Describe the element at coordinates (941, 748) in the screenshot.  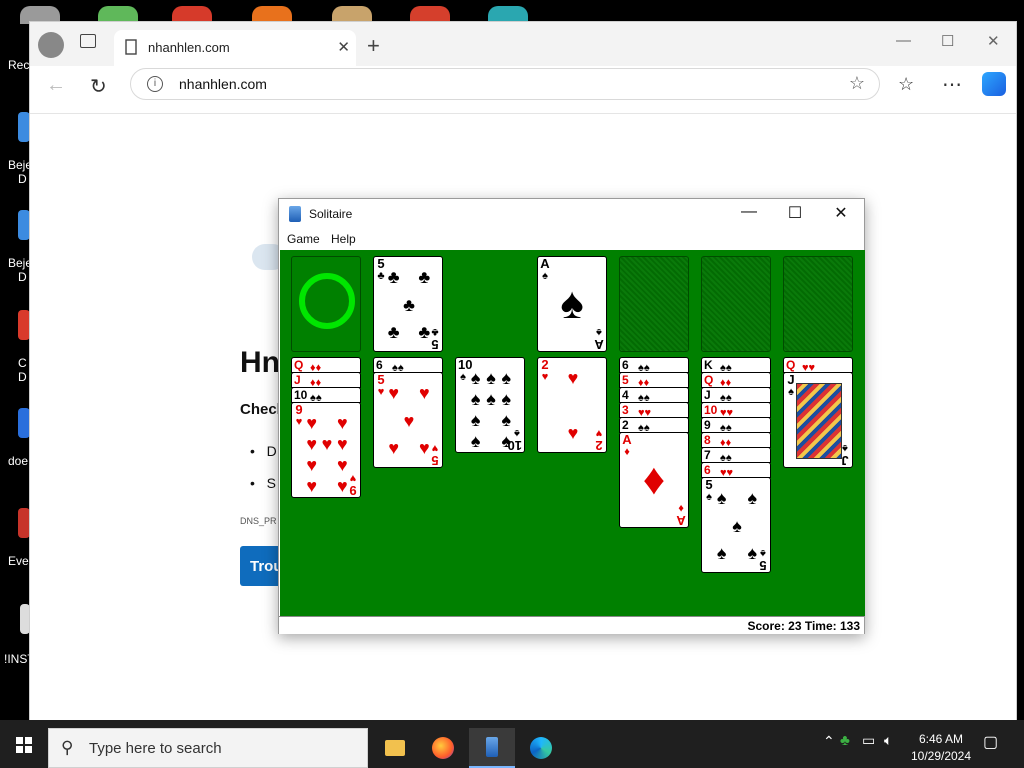
I see `clock: 6:46 AM 10/29/2024` at that location.